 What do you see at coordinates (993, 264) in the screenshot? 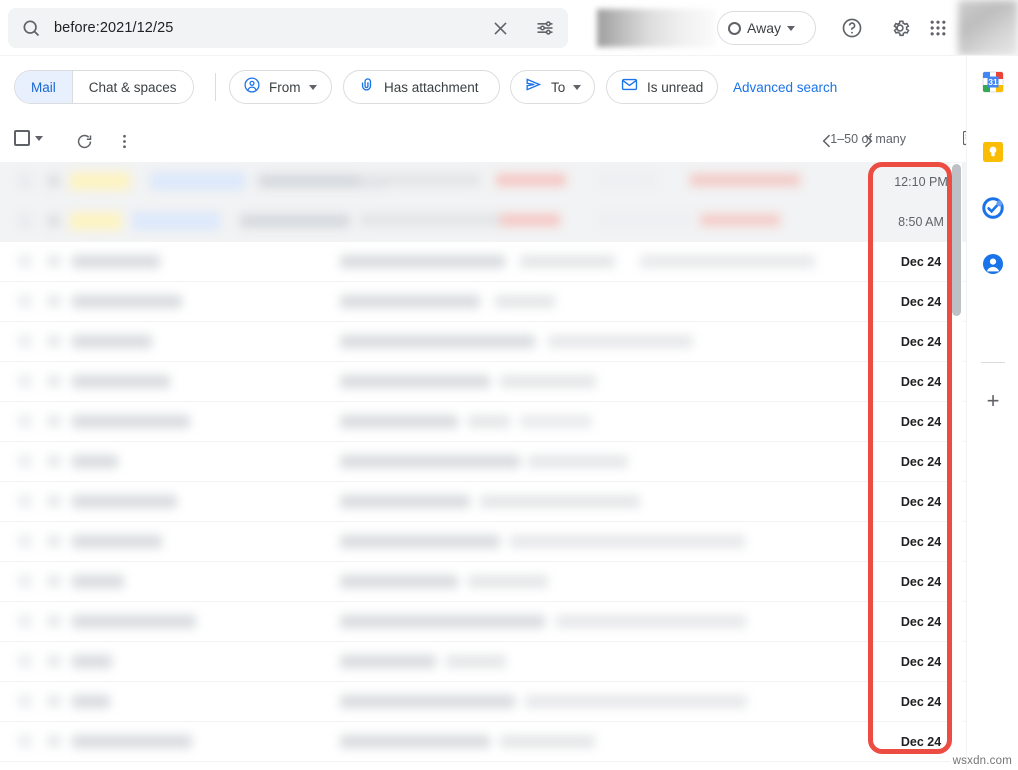
I see `google-contacts-icon` at bounding box center [993, 264].